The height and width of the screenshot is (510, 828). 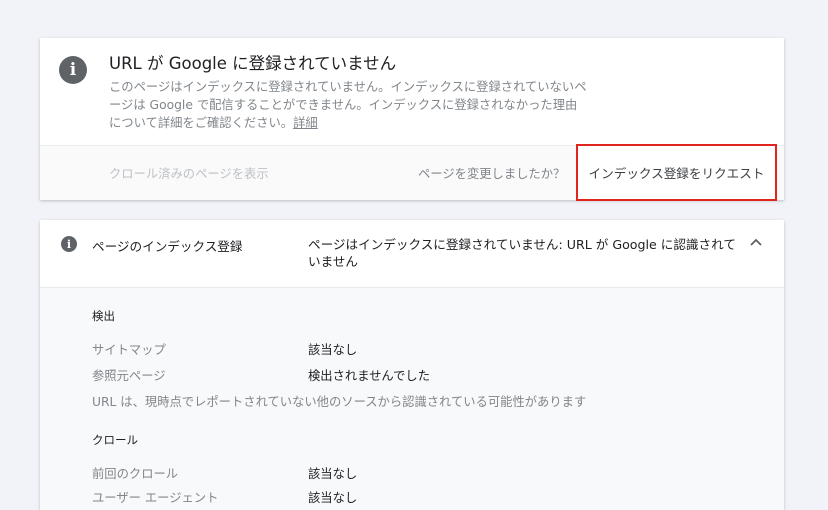 I want to click on chevron-up-icon, so click(x=756, y=242).